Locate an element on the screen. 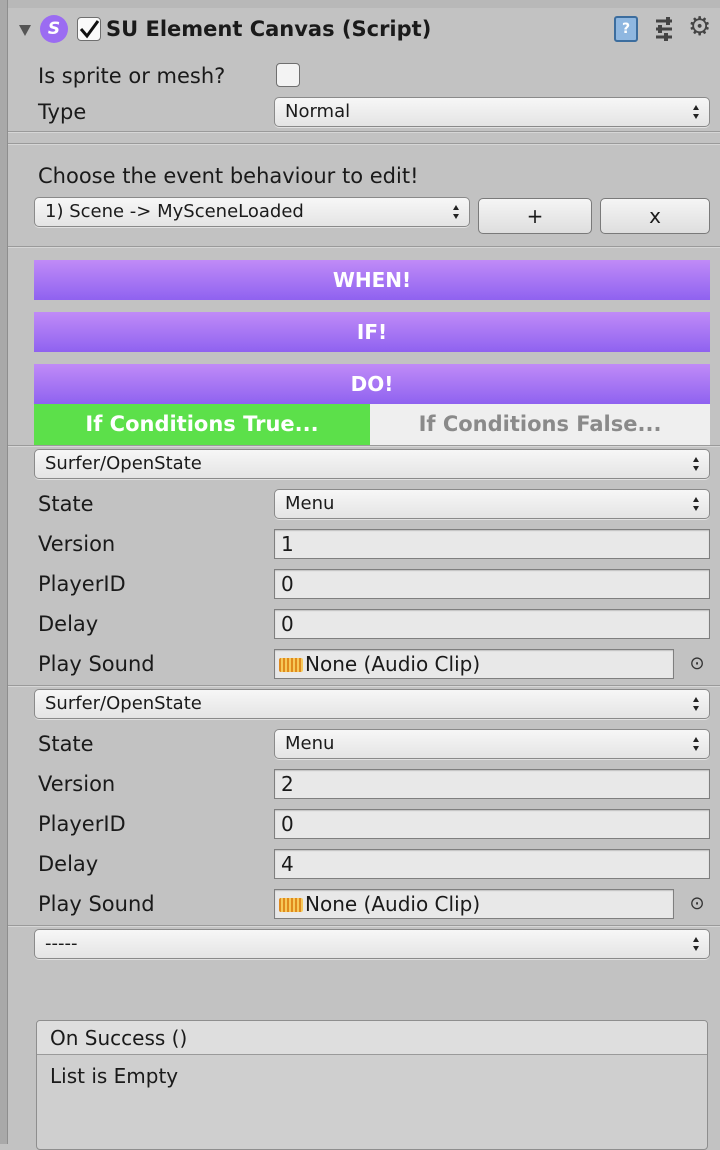 The height and width of the screenshot is (1150, 720). component-title: SU Element Canvas (Script) is located at coordinates (269, 29).